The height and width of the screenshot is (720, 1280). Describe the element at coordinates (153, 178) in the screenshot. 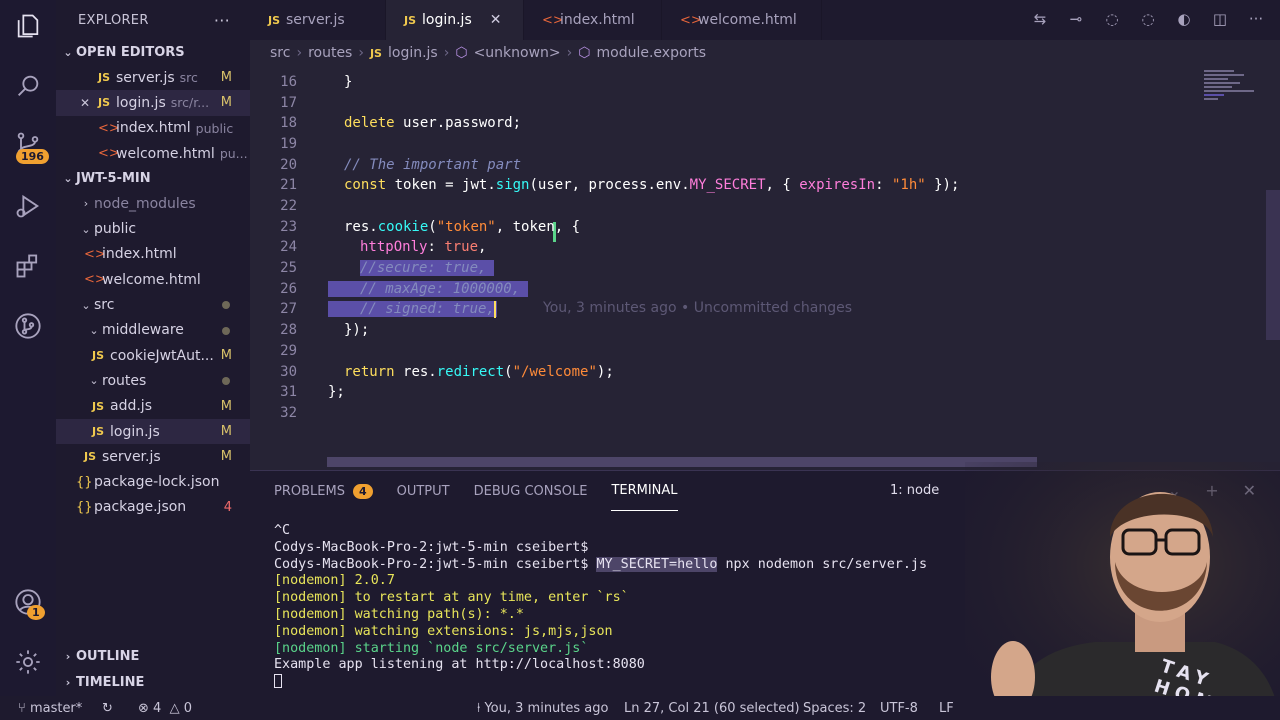

I see `project-section: ⌄ JWT-5-MIN` at that location.